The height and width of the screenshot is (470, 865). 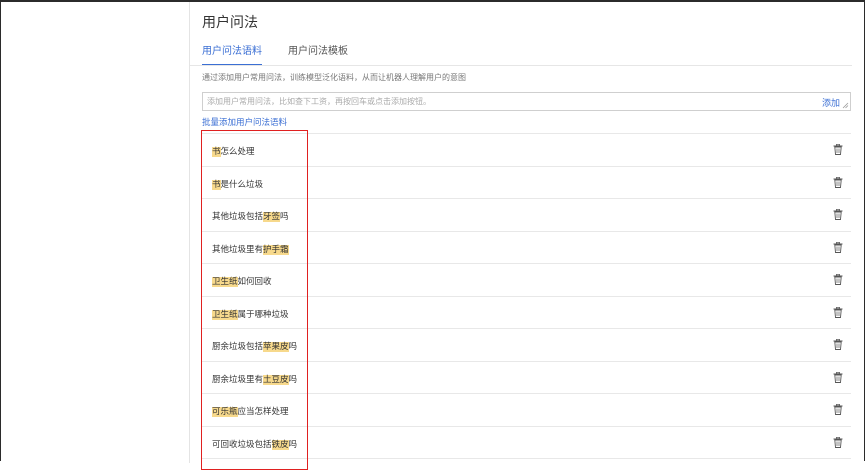 I want to click on corpus-text: 厨余垃圾包括苹果皮吗, so click(x=254, y=346).